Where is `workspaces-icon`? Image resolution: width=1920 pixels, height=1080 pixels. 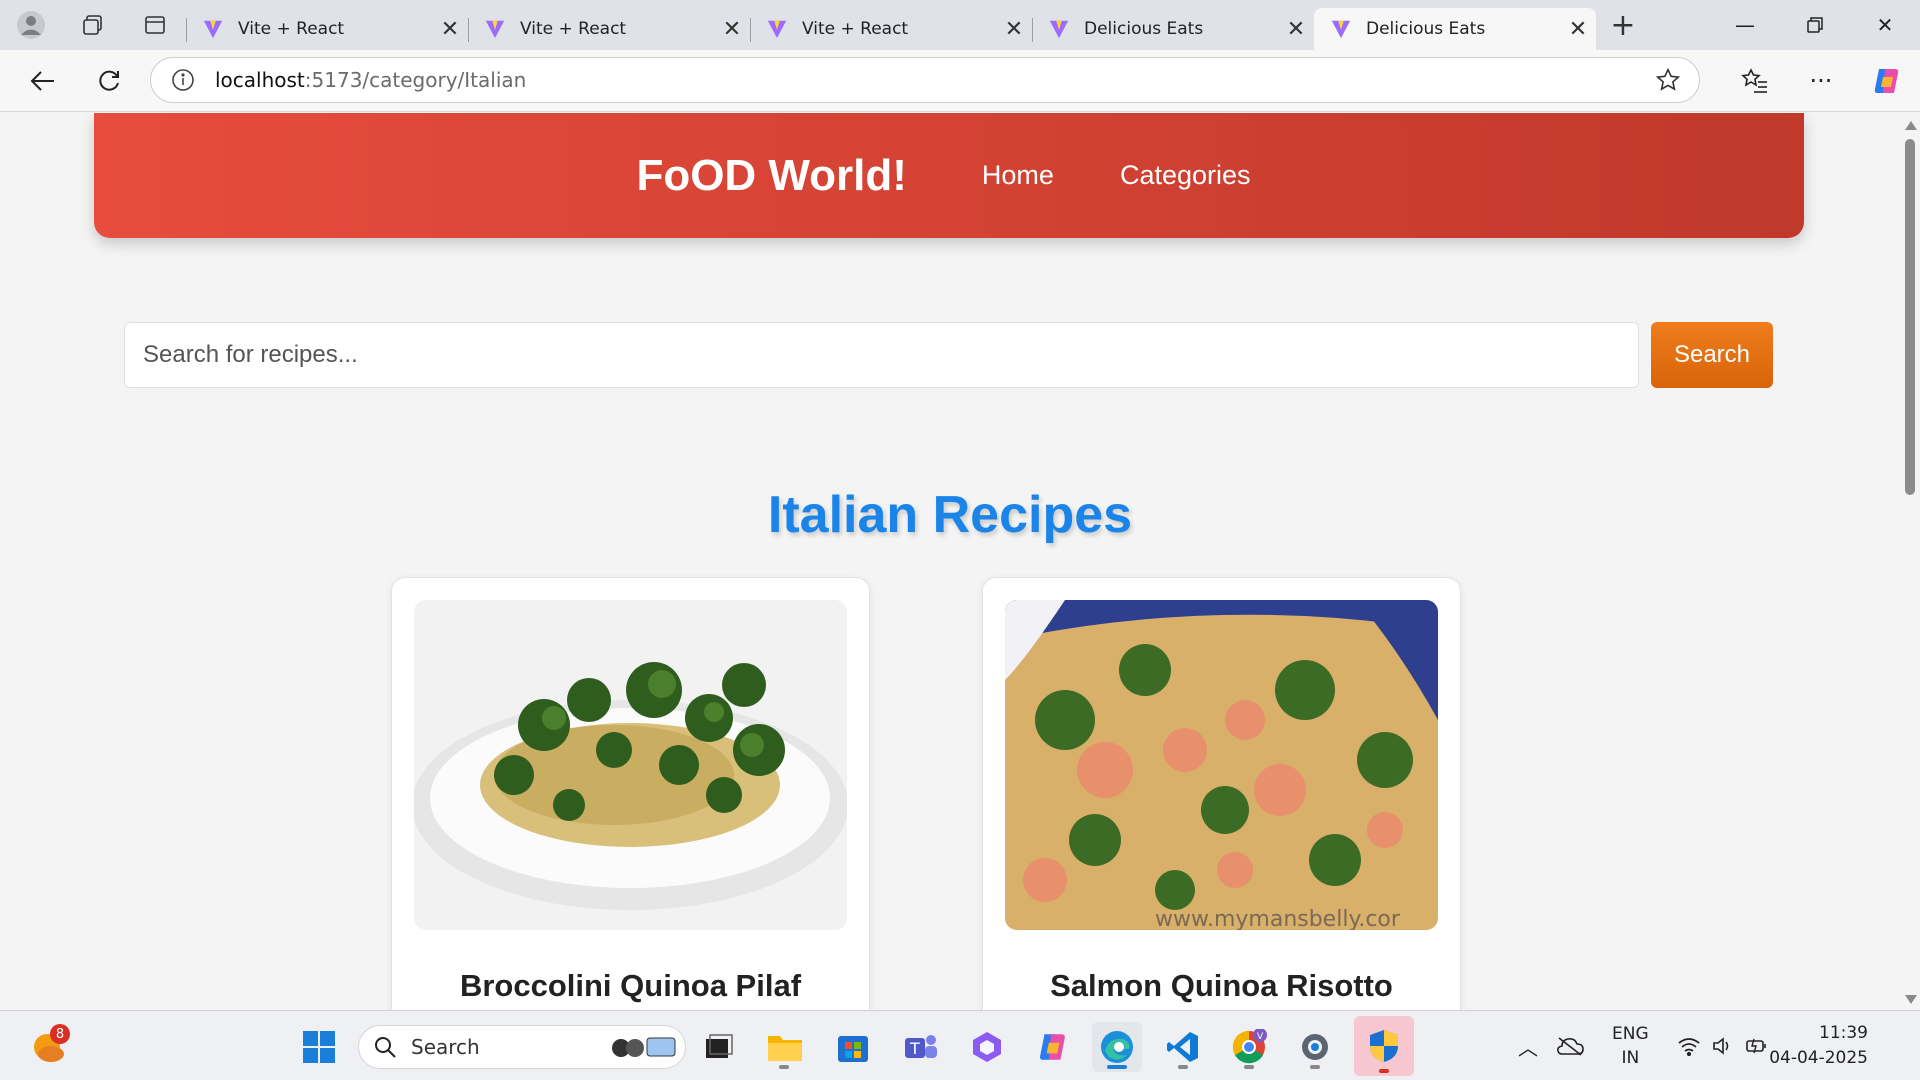 workspaces-icon is located at coordinates (93, 25).